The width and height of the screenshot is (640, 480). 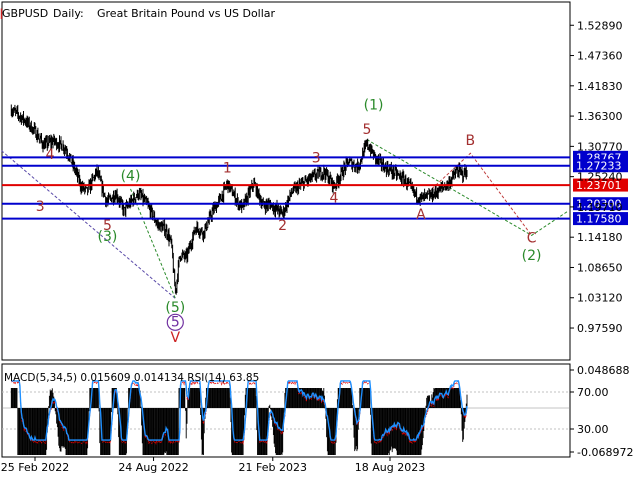 I want to click on wave-label: A, so click(x=421, y=215).